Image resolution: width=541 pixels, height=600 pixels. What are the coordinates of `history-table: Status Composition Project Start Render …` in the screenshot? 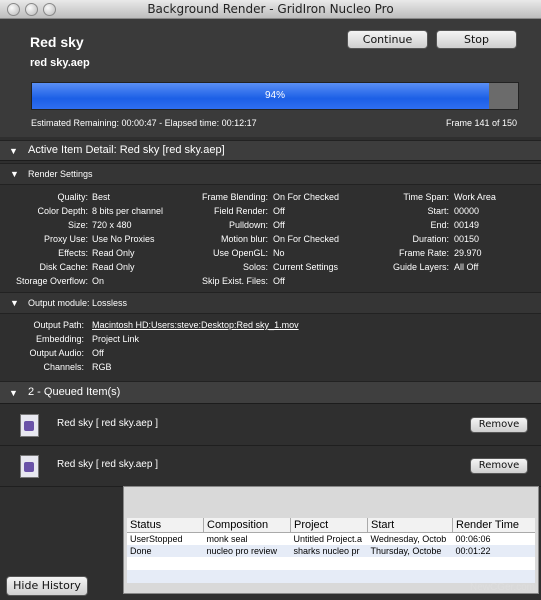 It's located at (331, 550).